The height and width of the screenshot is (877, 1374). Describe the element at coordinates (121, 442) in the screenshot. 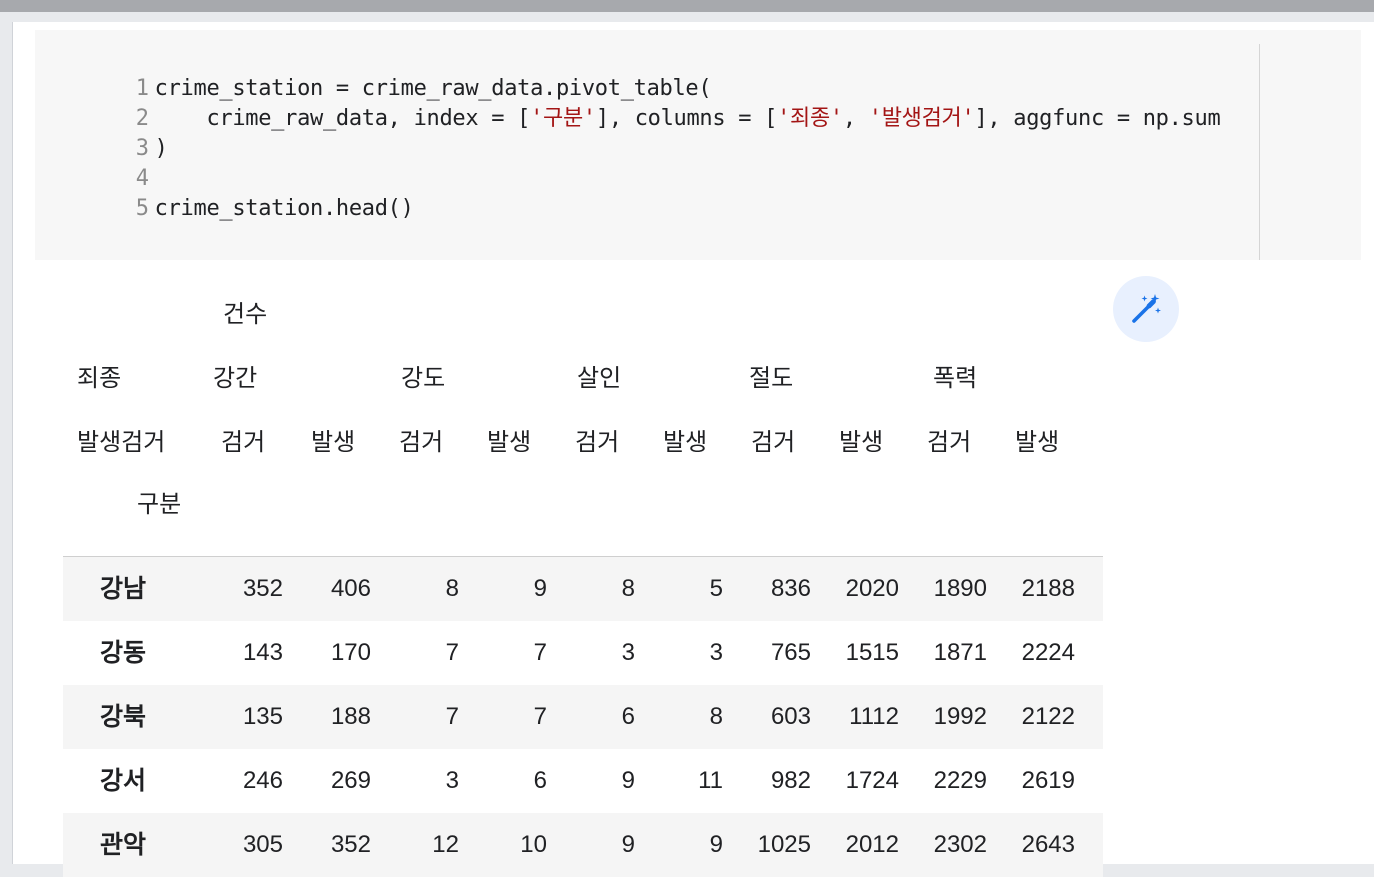

I see `column-level2-name: 발생검거` at that location.